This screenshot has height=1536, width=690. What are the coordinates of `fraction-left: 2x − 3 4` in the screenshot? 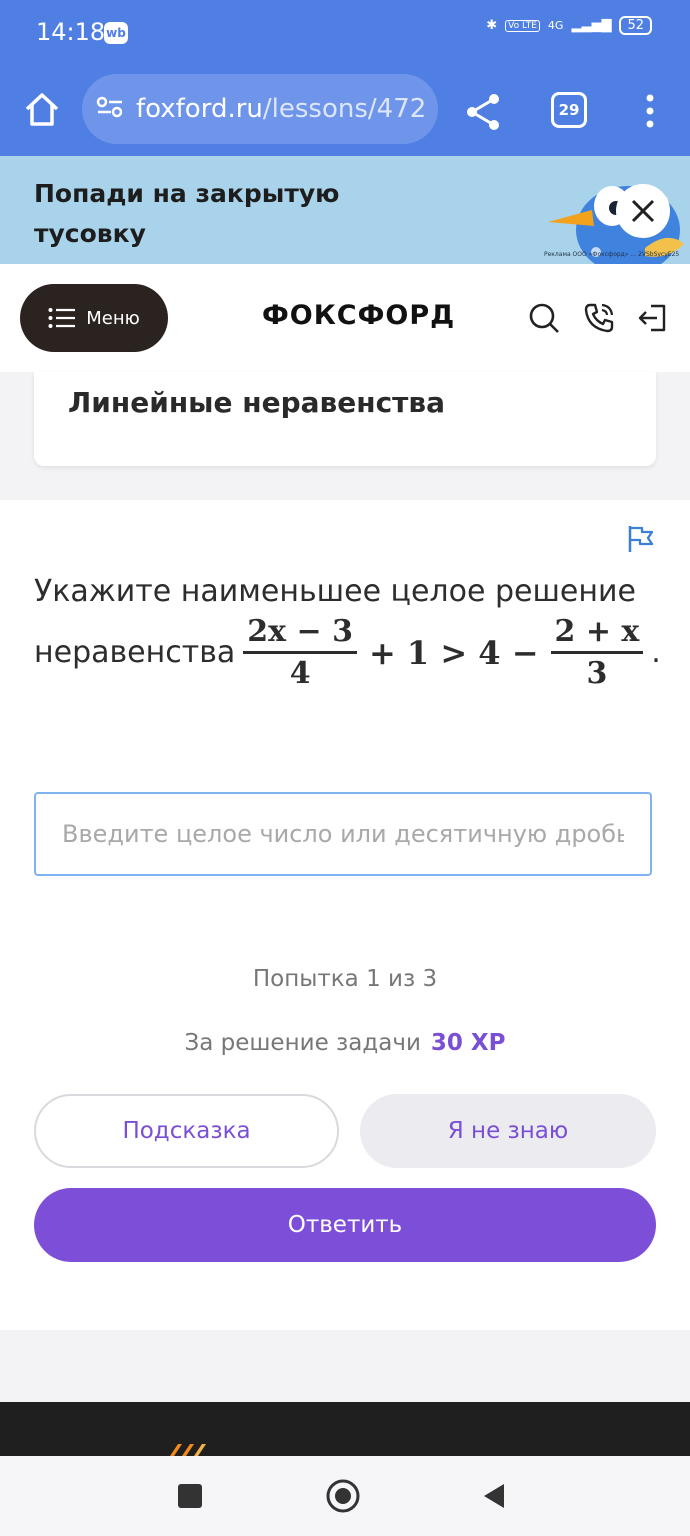 It's located at (300, 652).